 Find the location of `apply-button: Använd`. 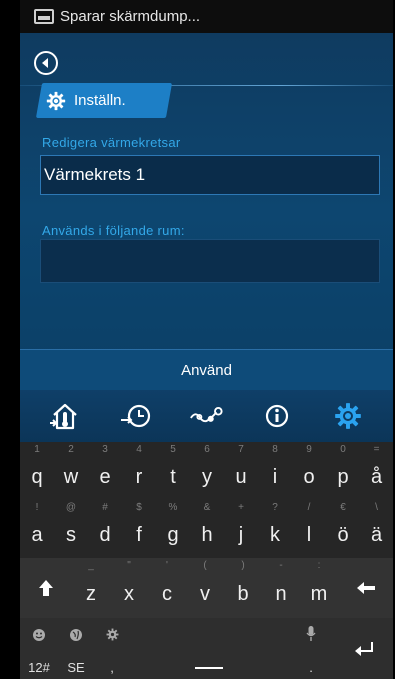

apply-button: Använd is located at coordinates (206, 369).